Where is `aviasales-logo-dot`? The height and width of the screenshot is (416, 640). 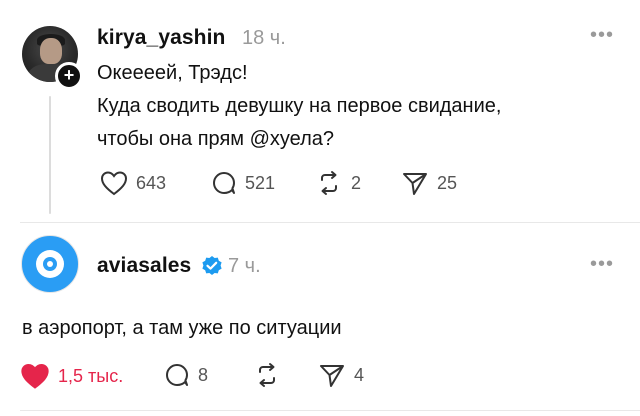
aviasales-logo-dot is located at coordinates (50, 264).